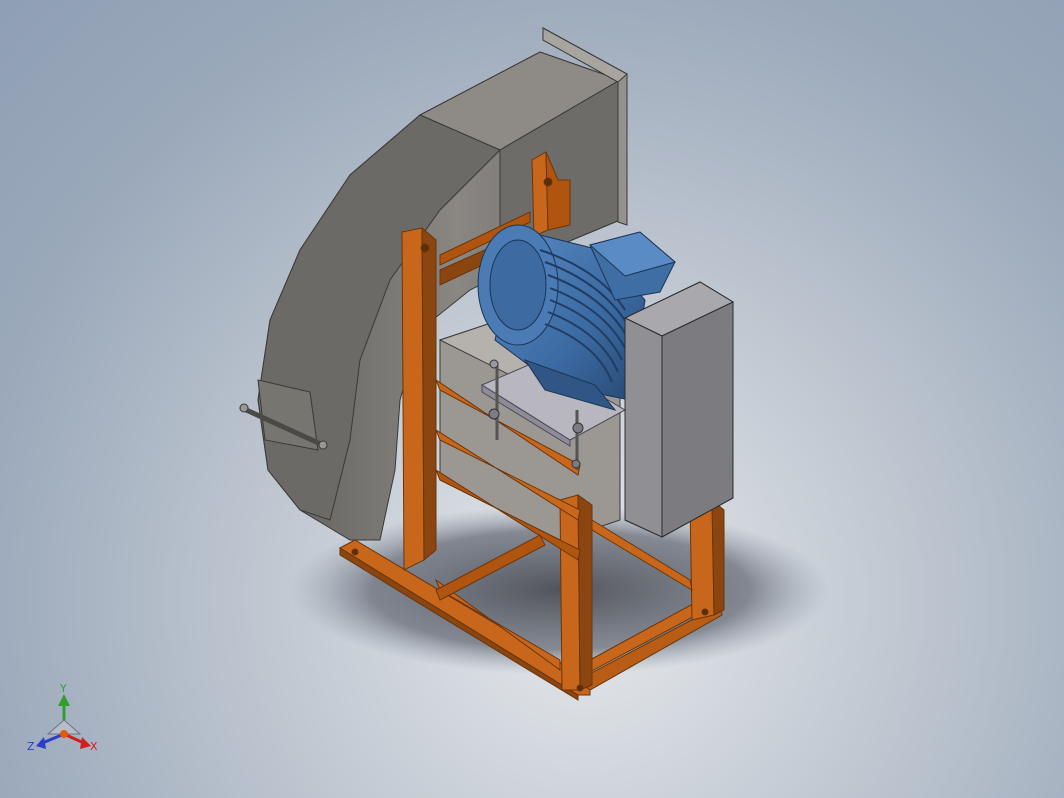 This screenshot has width=1064, height=798. I want to click on x-axis-label: X, so click(94, 746).